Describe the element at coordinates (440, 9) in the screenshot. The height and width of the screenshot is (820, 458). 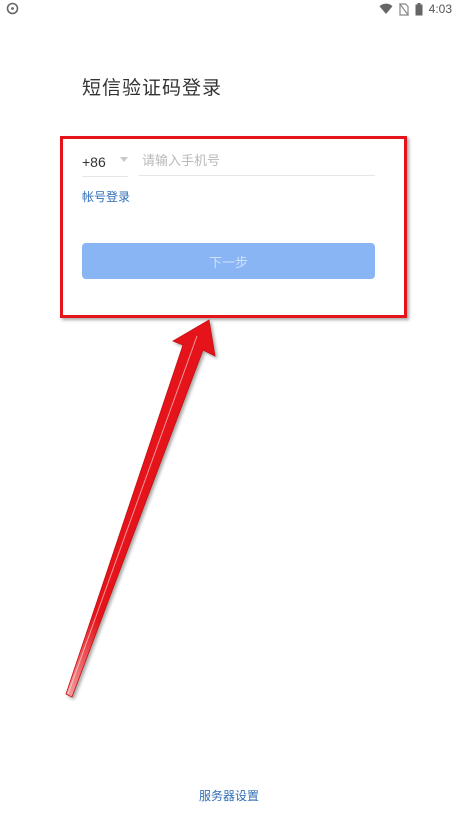
I see `status-time: 4:03` at that location.